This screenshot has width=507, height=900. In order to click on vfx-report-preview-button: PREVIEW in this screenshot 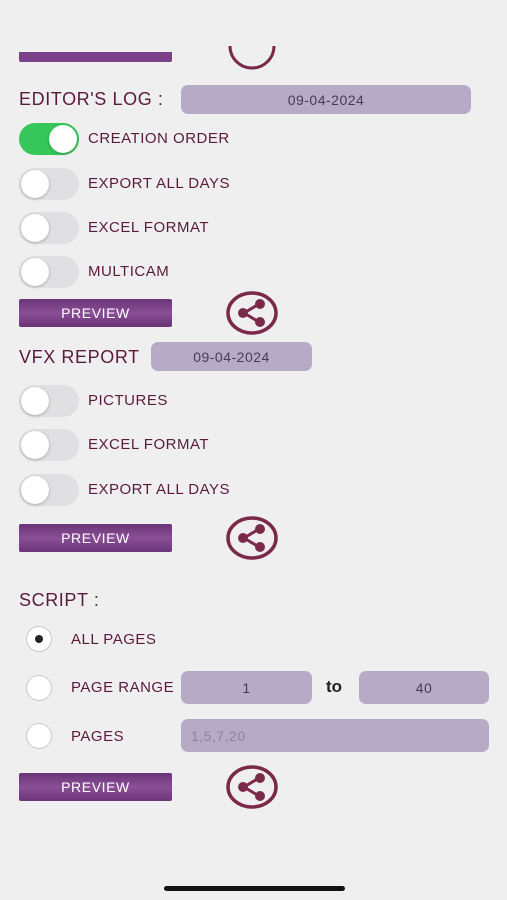, I will do `click(95, 538)`.